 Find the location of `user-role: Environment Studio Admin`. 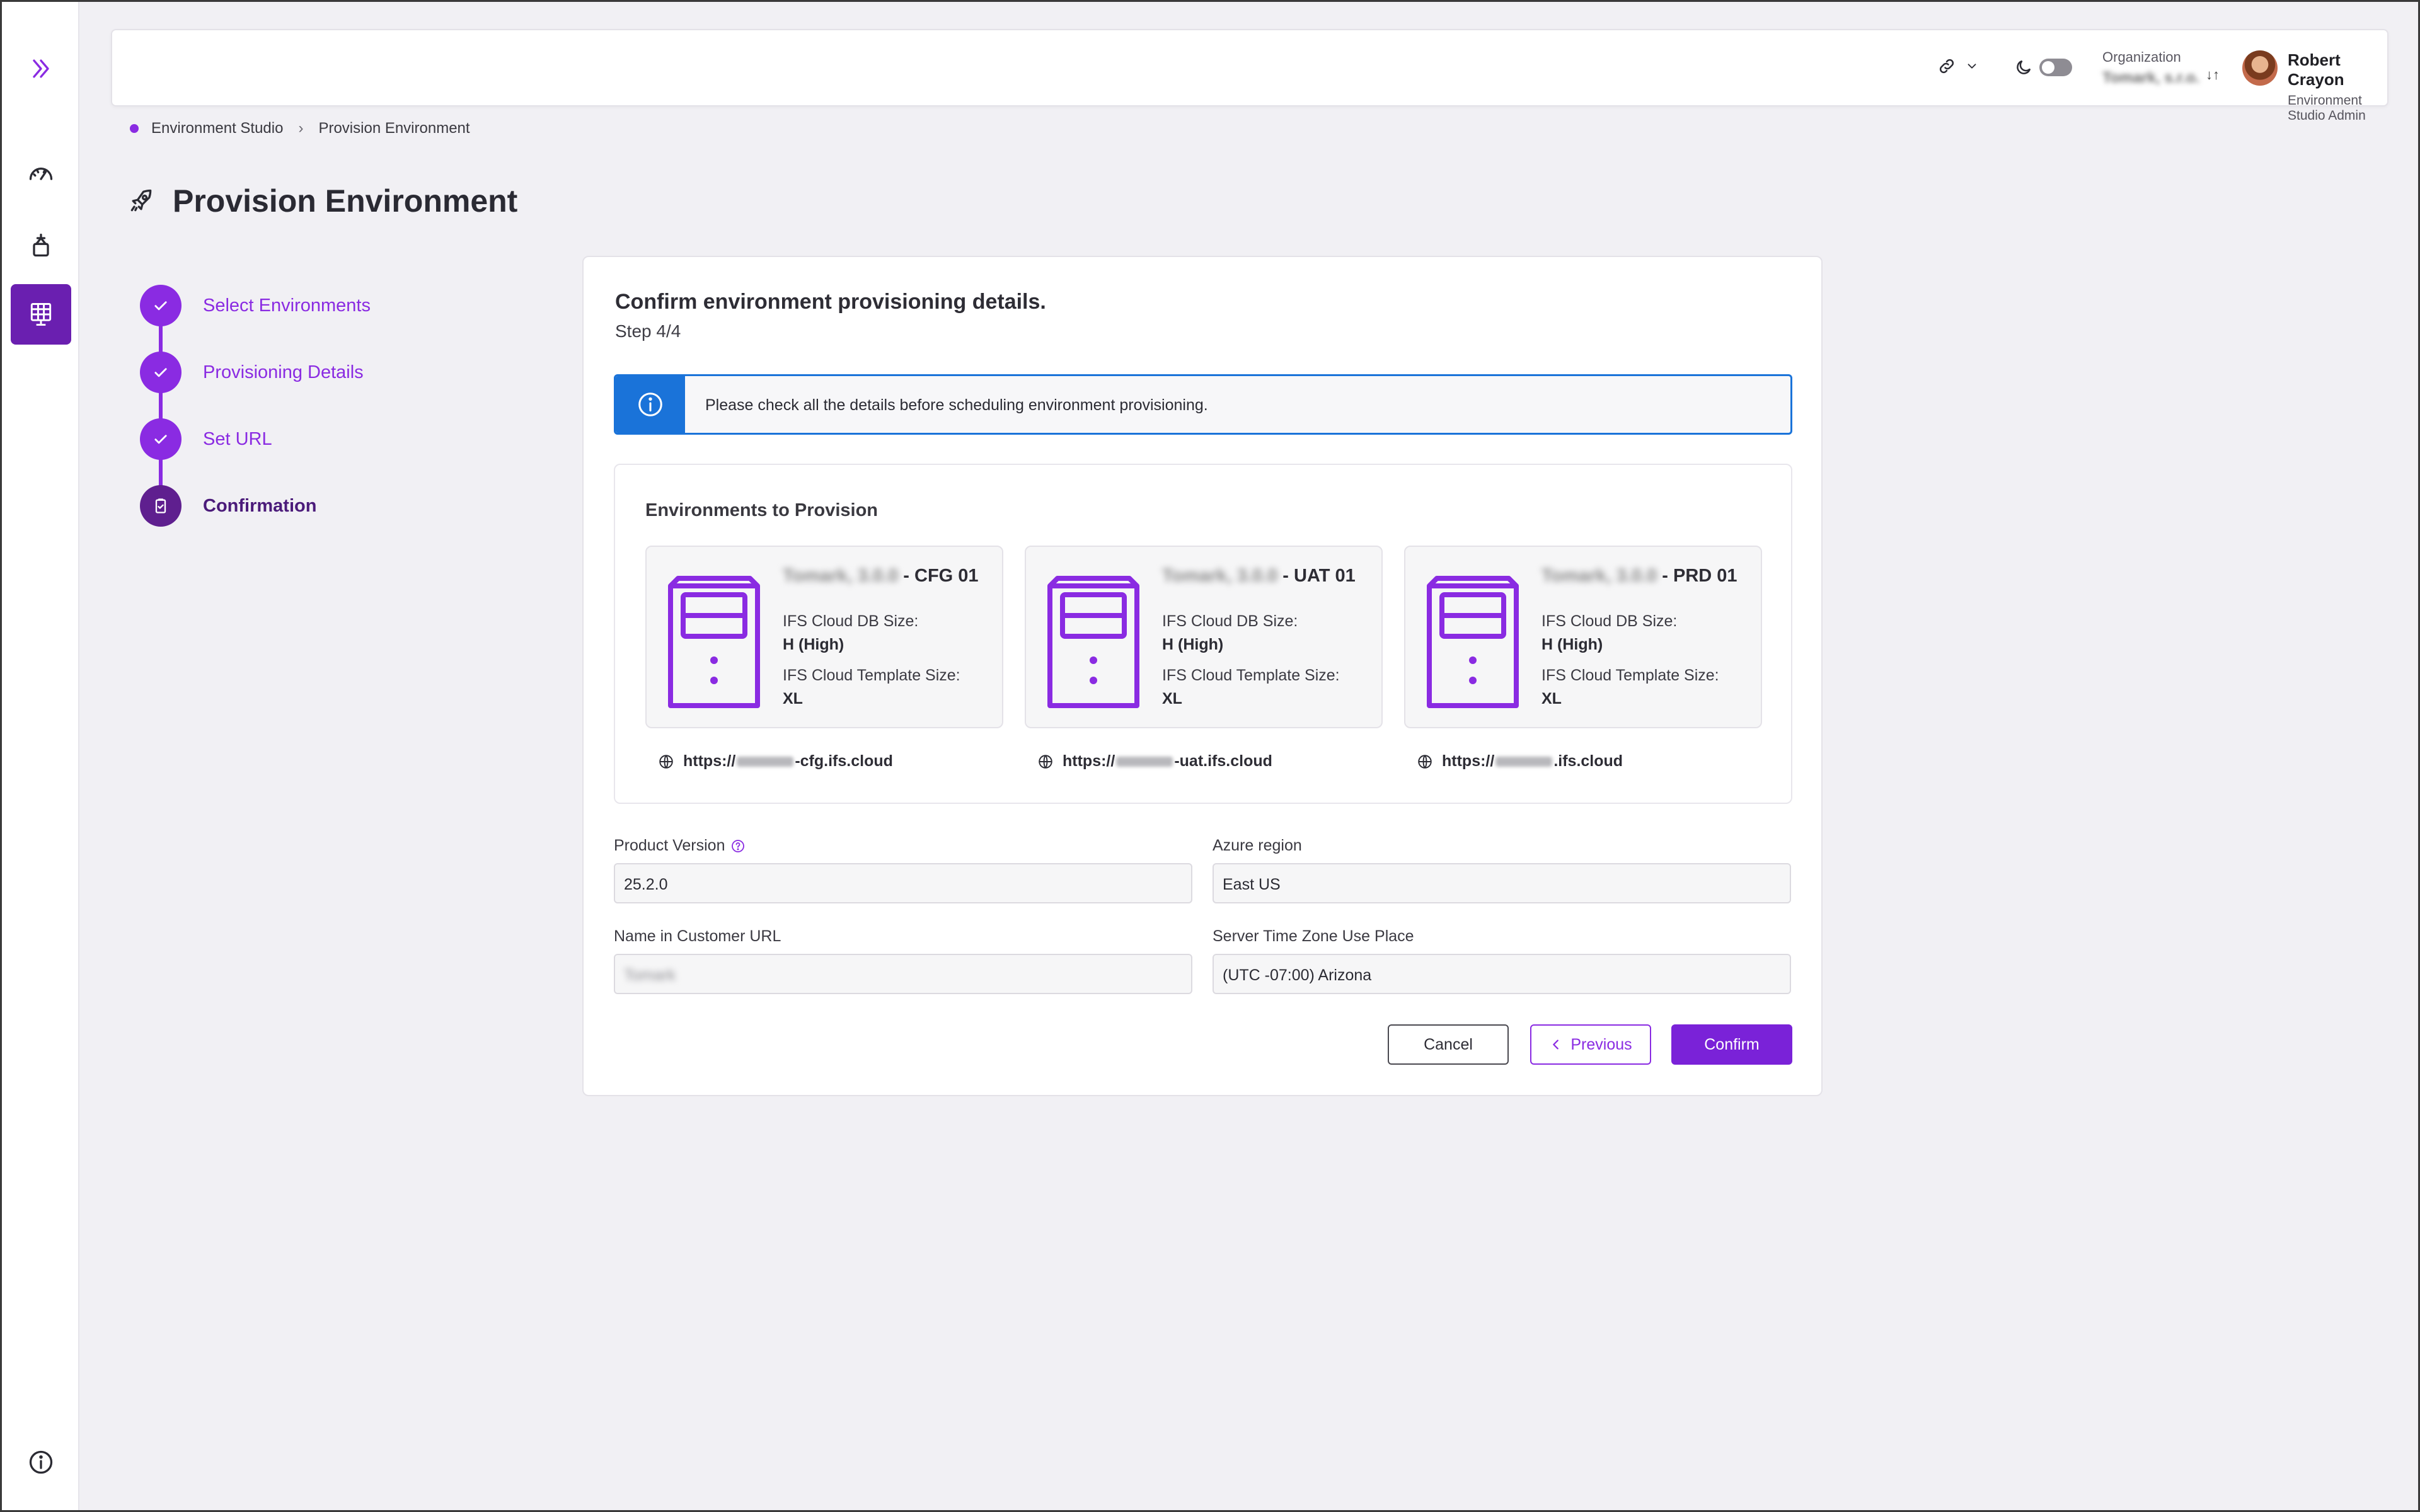

user-role: Environment Studio Admin is located at coordinates (2327, 108).